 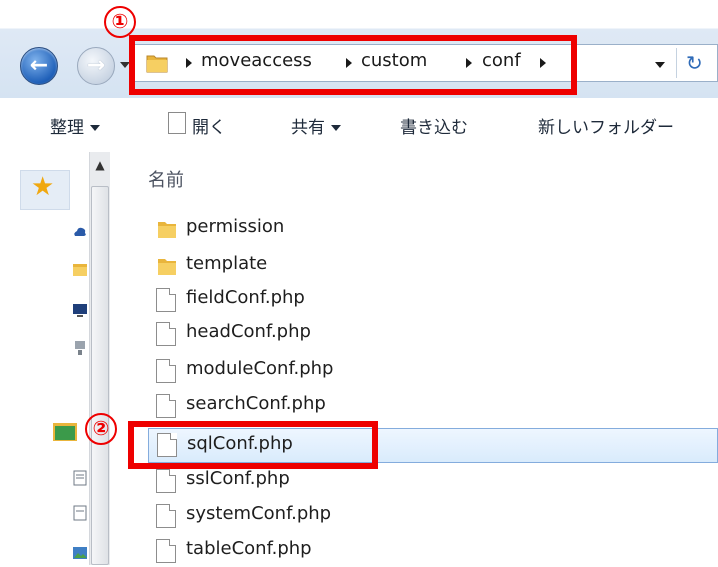 I want to click on scroll-up-arrow-icon: ▲, so click(x=100, y=169).